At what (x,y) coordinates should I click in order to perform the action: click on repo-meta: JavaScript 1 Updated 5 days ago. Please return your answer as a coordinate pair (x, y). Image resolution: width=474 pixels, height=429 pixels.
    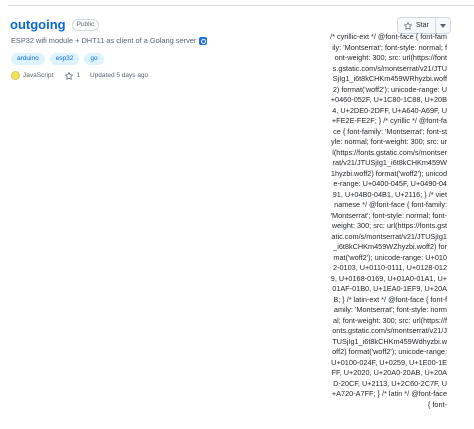
    Looking at the image, I should click on (79, 75).